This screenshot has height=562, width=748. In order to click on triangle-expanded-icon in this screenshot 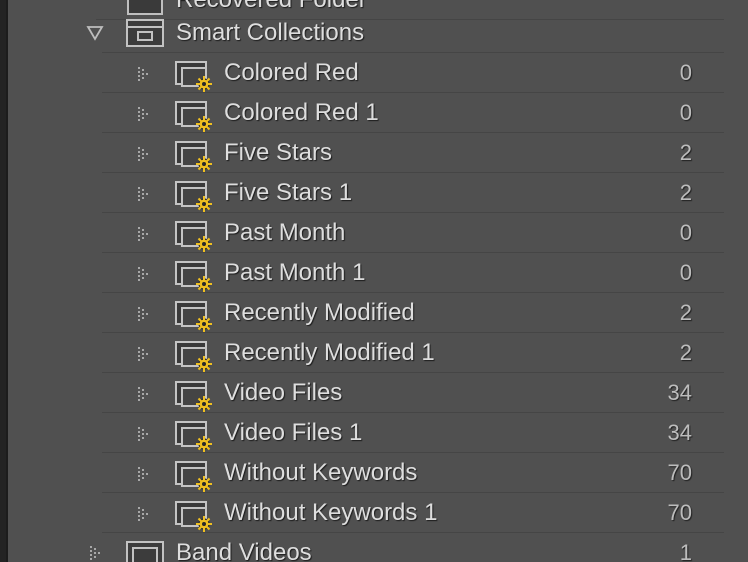, I will do `click(95, 33)`.